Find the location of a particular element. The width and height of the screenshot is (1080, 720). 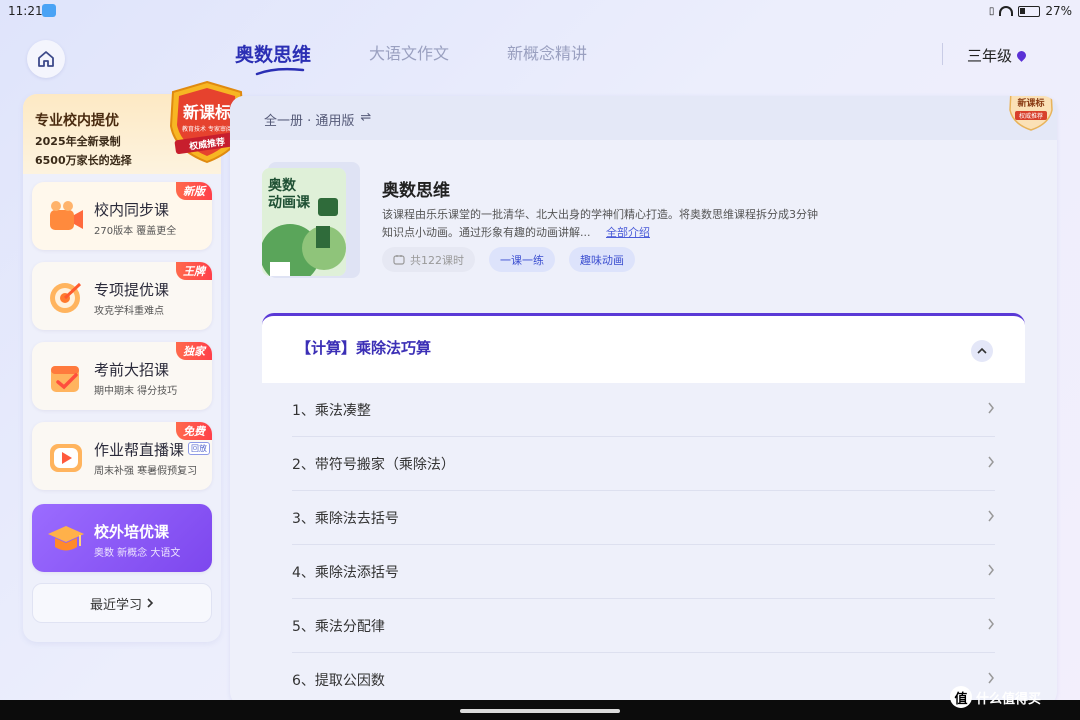

tag-pill: 趣味动画 is located at coordinates (602, 259).